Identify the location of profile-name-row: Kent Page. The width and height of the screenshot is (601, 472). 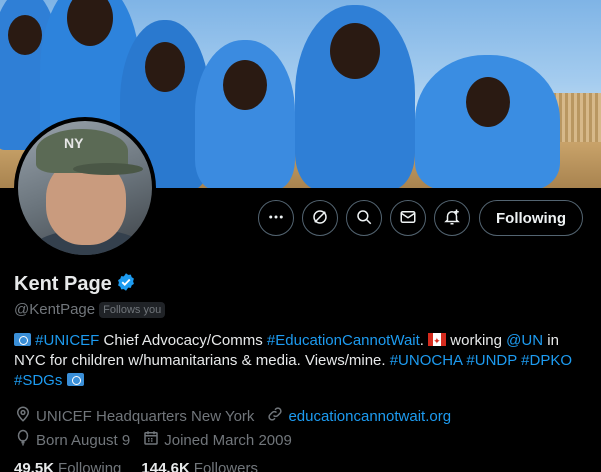
(75, 284).